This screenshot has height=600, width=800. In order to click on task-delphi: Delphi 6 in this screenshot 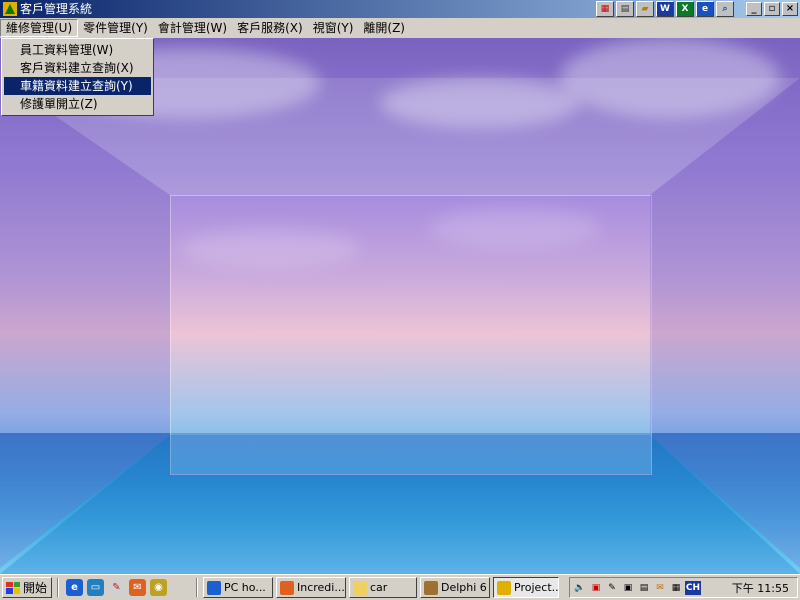, I will do `click(455, 587)`.